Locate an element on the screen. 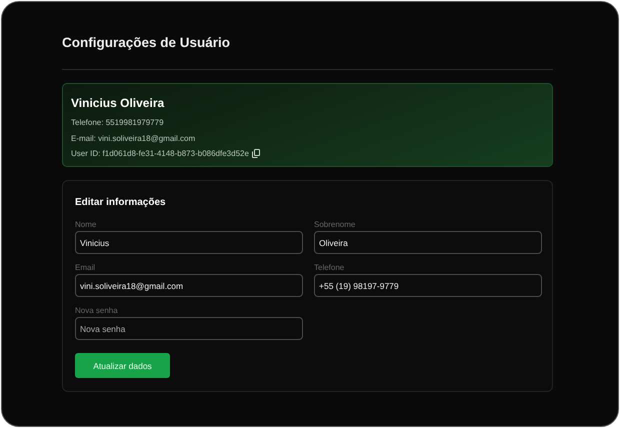 The height and width of the screenshot is (428, 620). user-name: Vinicius Oliveira is located at coordinates (118, 103).